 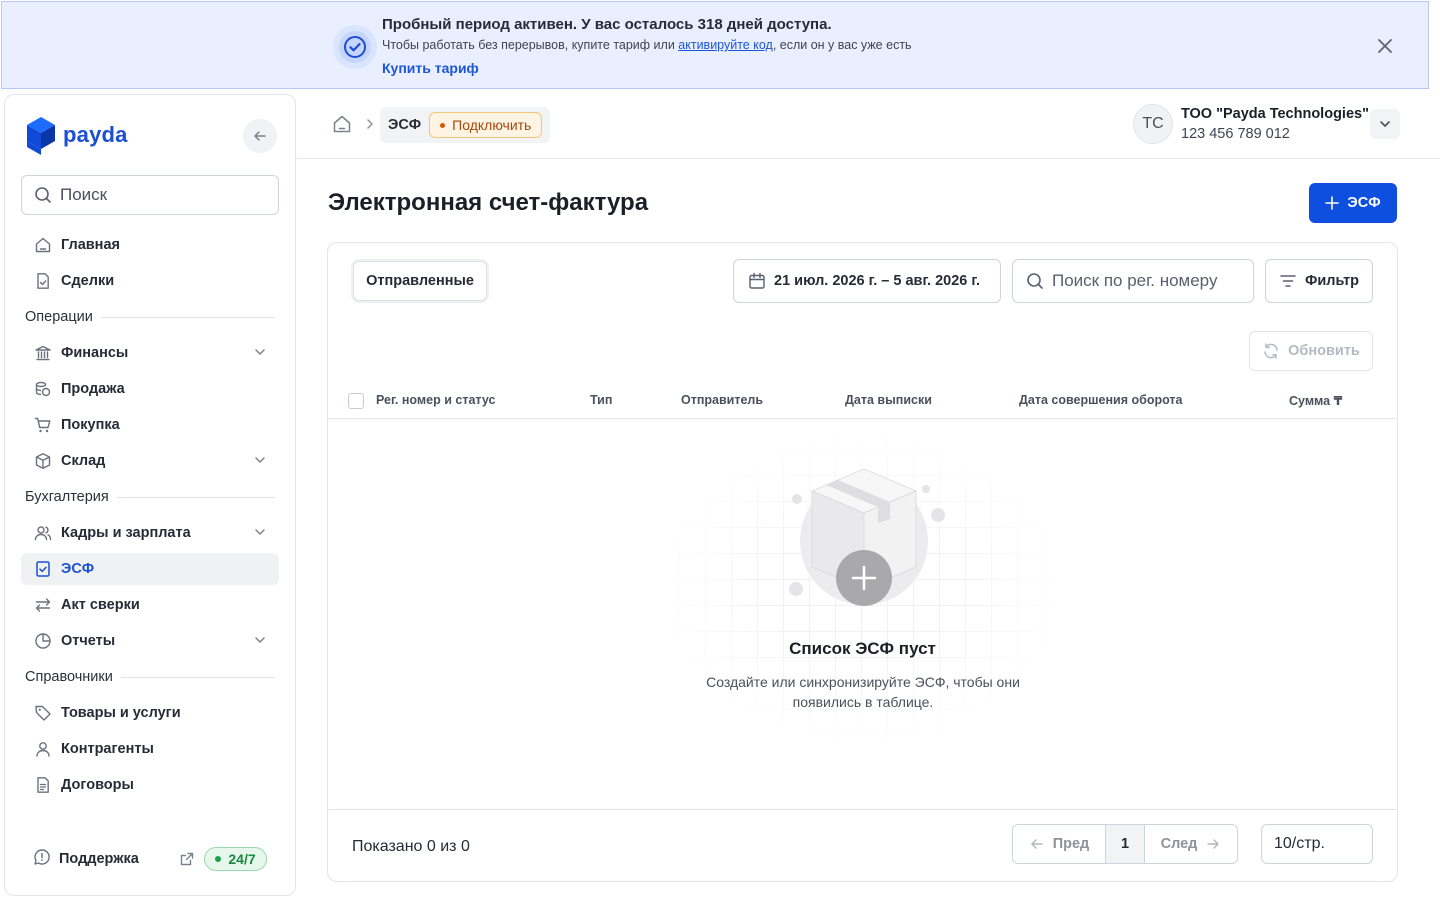 I want to click on sidebar-item-hr-payroll: Кадры и зарплата, so click(x=150, y=533).